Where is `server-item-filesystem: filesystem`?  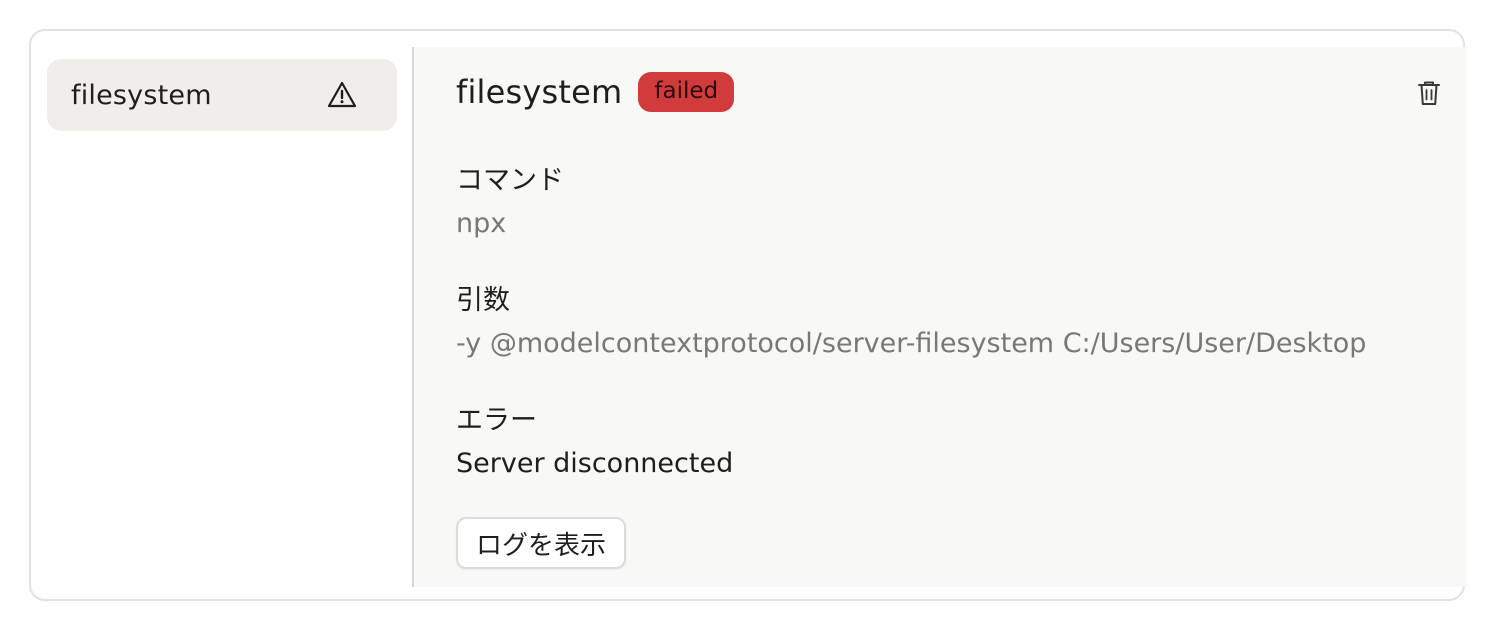 server-item-filesystem: filesystem is located at coordinates (222, 95).